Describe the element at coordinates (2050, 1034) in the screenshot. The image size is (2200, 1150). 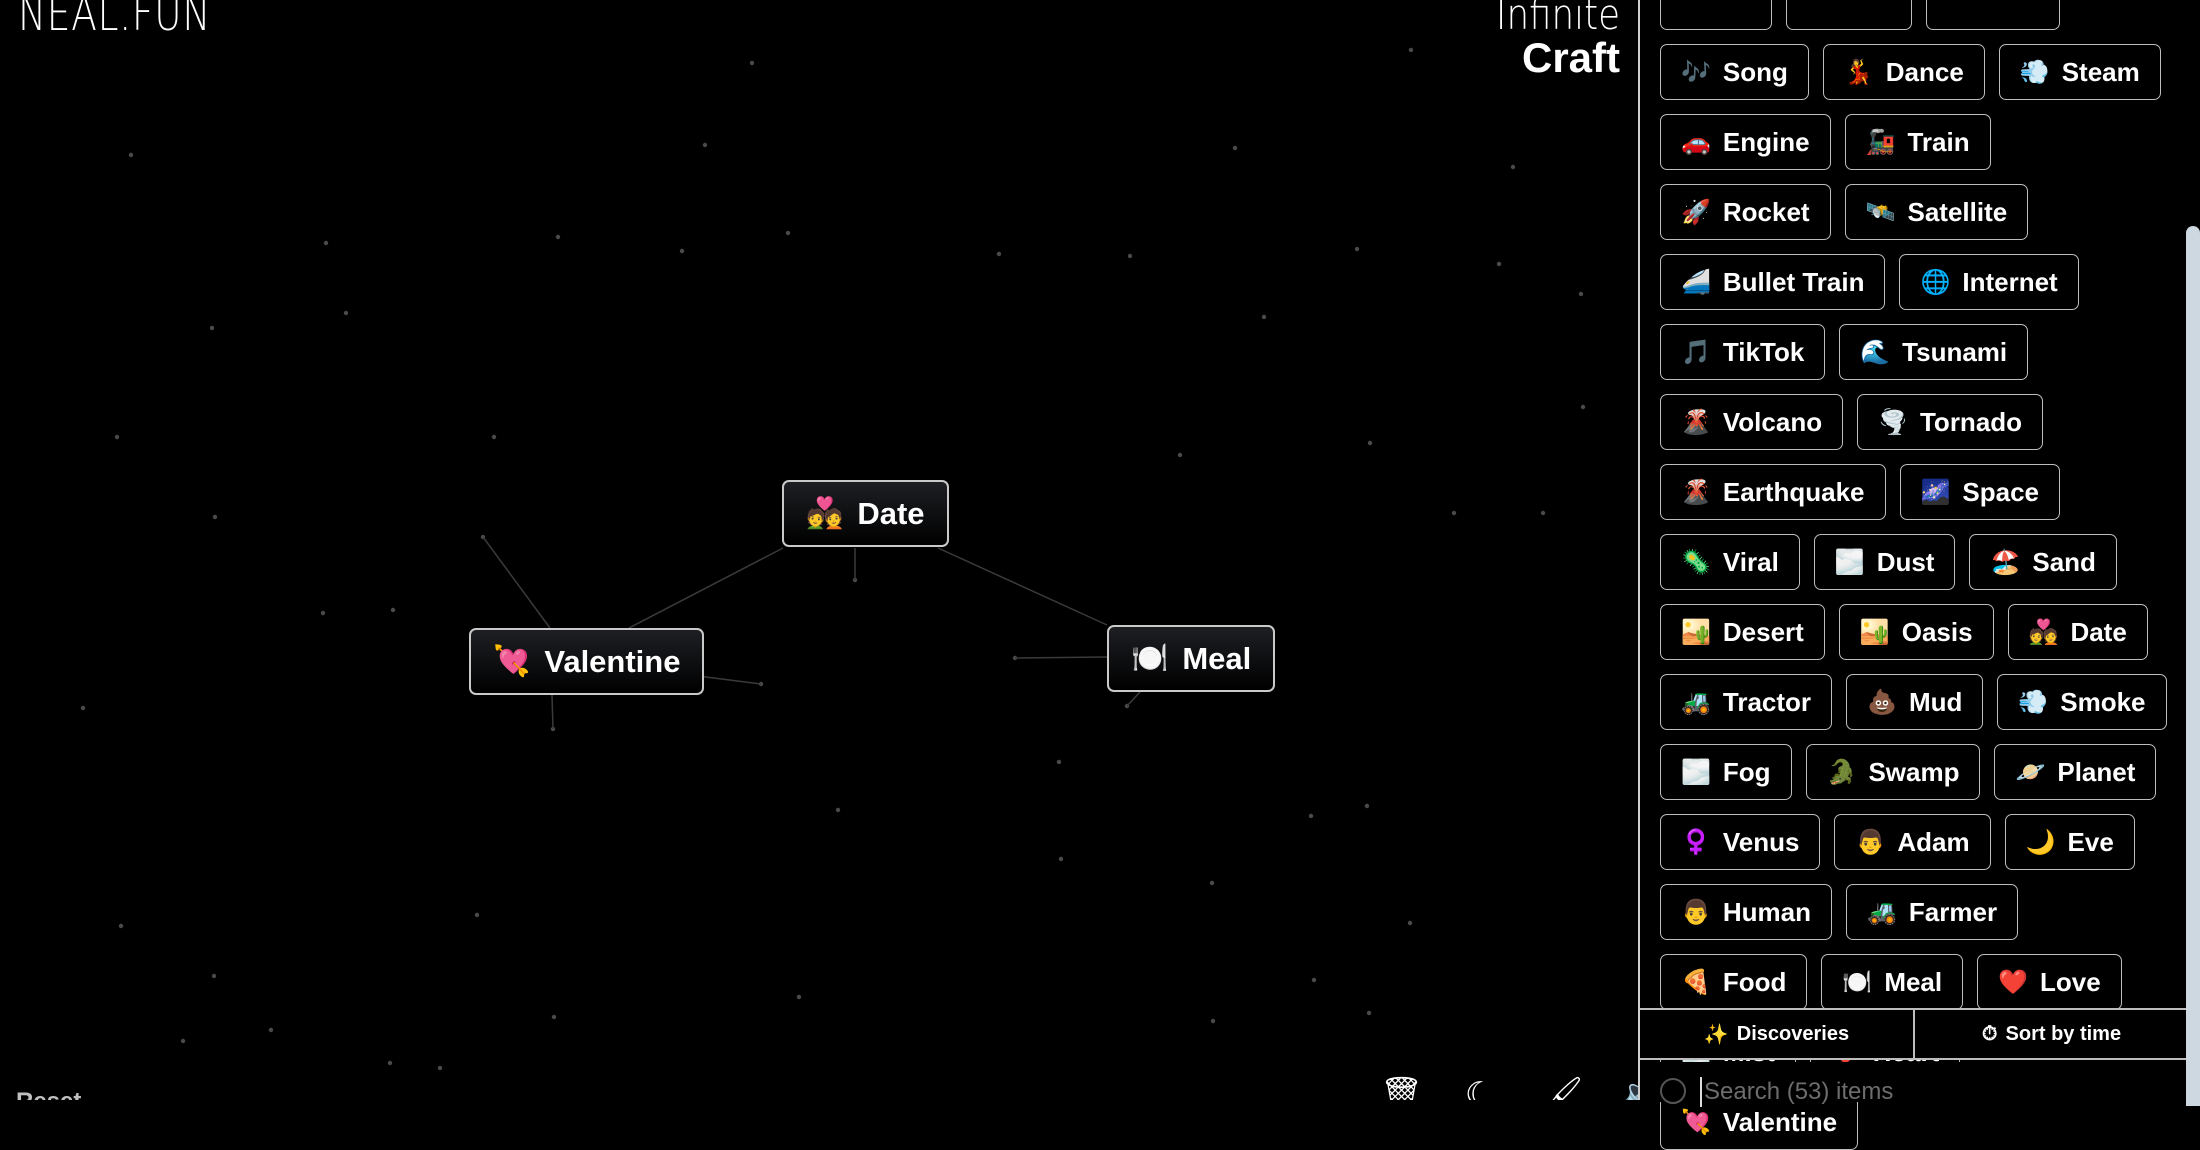
I see `sort-by-time-button: ⏱ Sort by time` at that location.